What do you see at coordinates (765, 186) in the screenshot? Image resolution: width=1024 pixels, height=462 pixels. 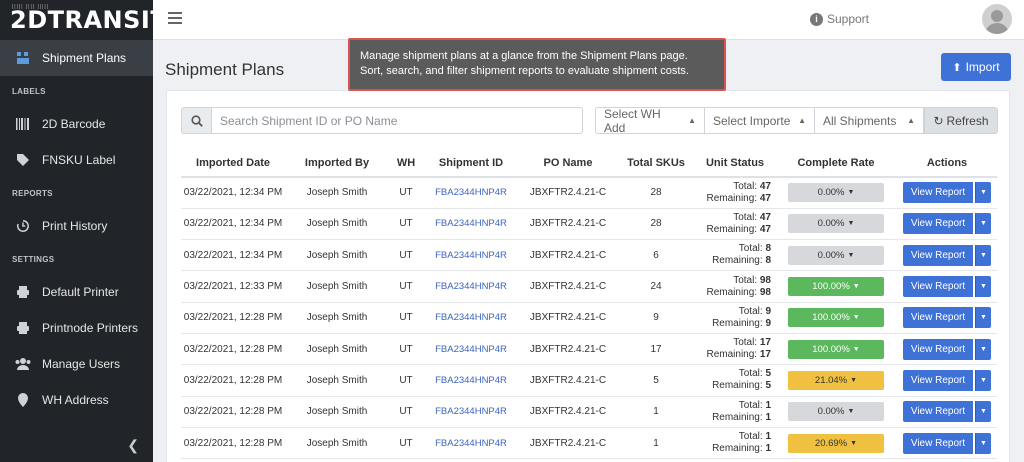 I see `total-value: 47` at bounding box center [765, 186].